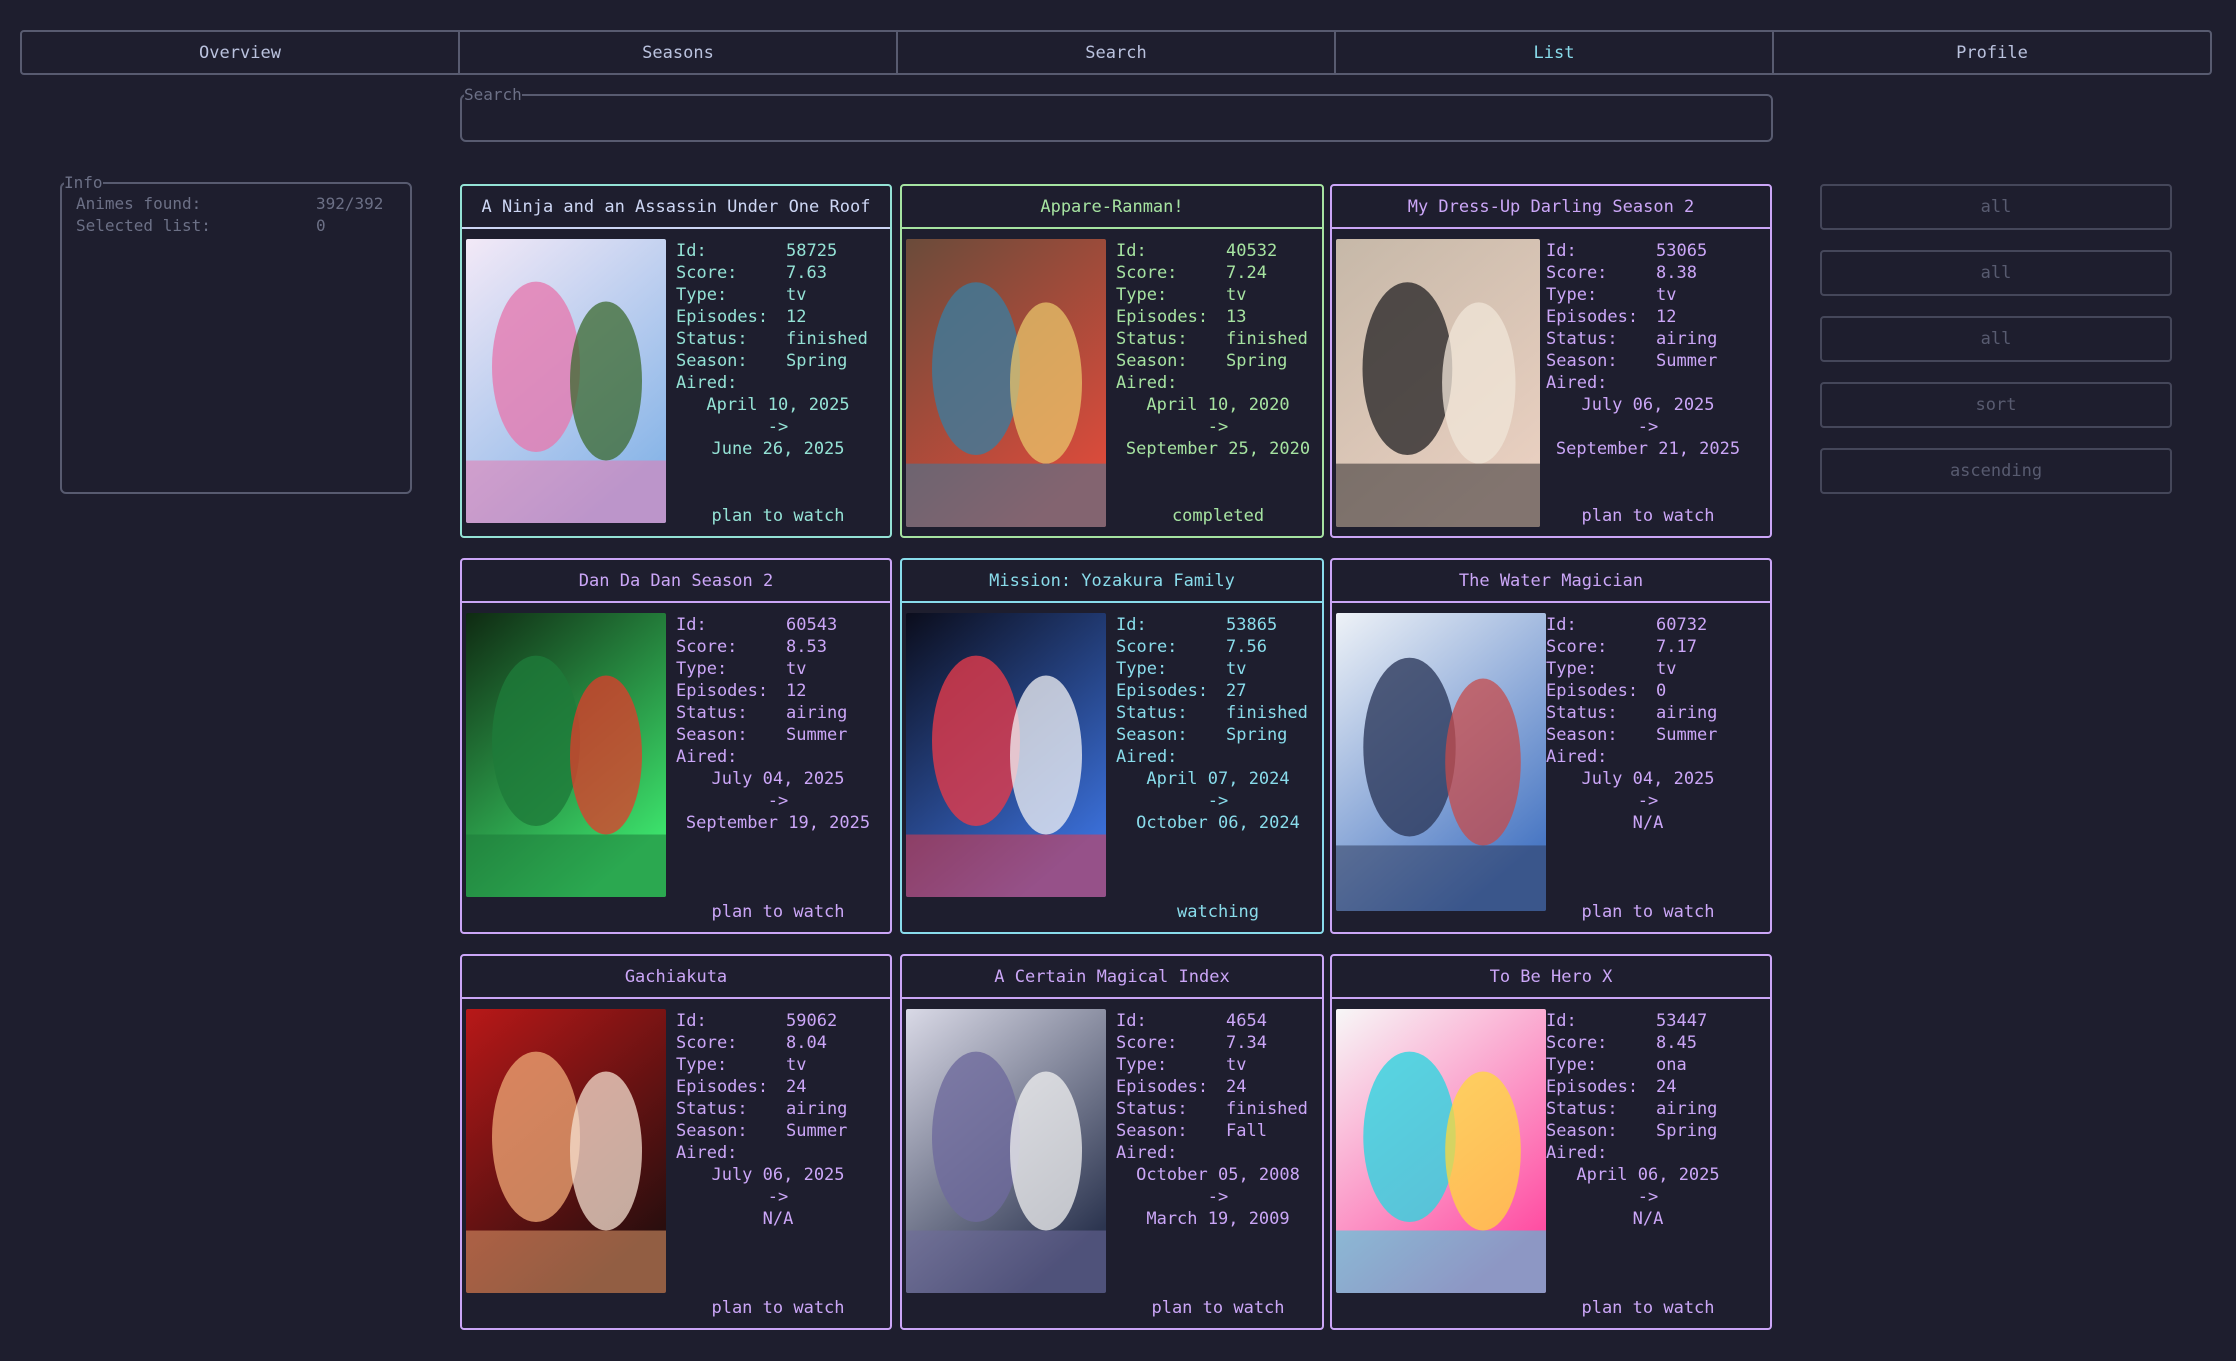 The width and height of the screenshot is (2236, 1361). I want to click on score-value: 8.53, so click(806, 647).